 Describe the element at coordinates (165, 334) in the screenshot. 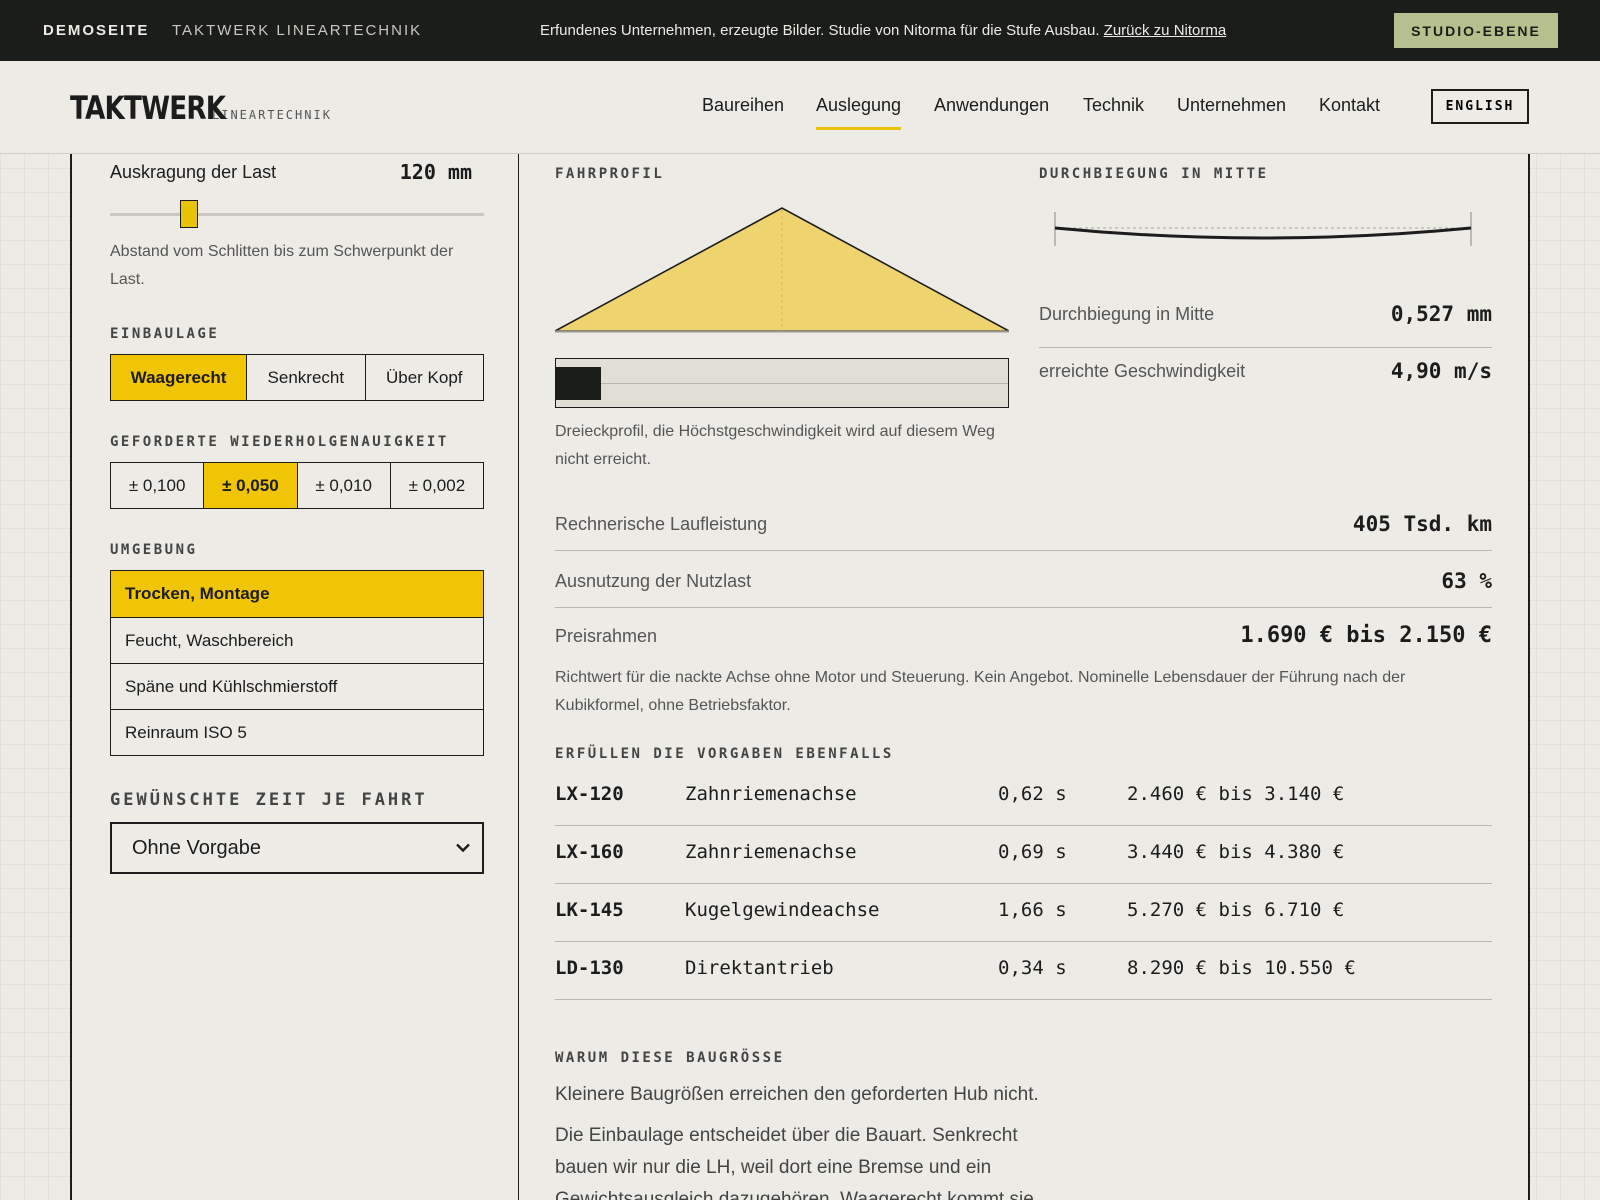

I see `mounting-label: EINBAULAGE` at that location.